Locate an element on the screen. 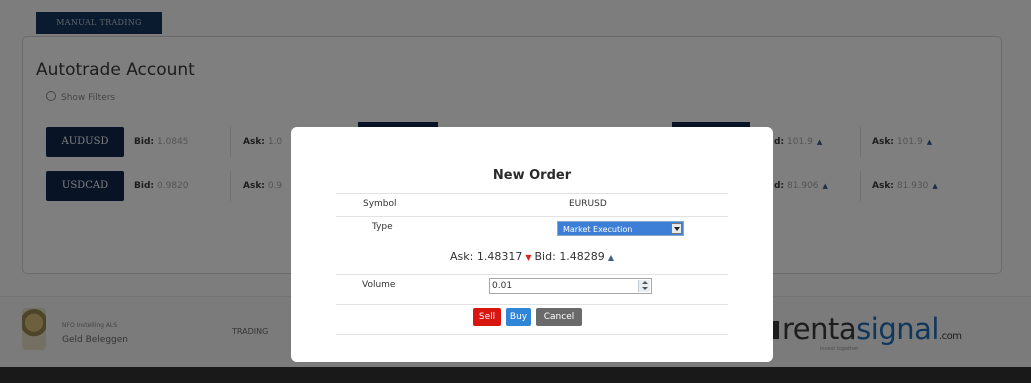 The width and height of the screenshot is (1031, 383). volume-row: Volume is located at coordinates (532, 285).